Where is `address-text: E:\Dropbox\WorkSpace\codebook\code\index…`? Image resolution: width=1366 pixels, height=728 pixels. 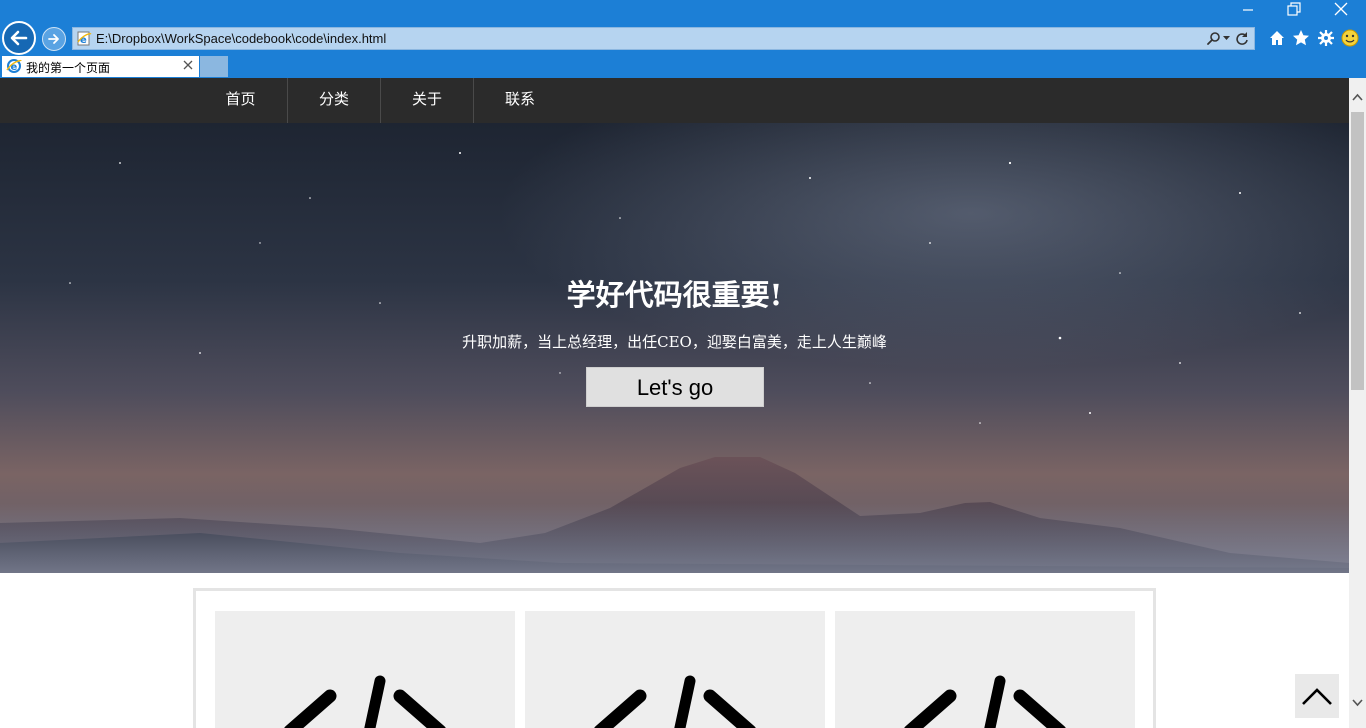 address-text: E:\Dropbox\WorkSpace\codebook\code\index… is located at coordinates (241, 38).